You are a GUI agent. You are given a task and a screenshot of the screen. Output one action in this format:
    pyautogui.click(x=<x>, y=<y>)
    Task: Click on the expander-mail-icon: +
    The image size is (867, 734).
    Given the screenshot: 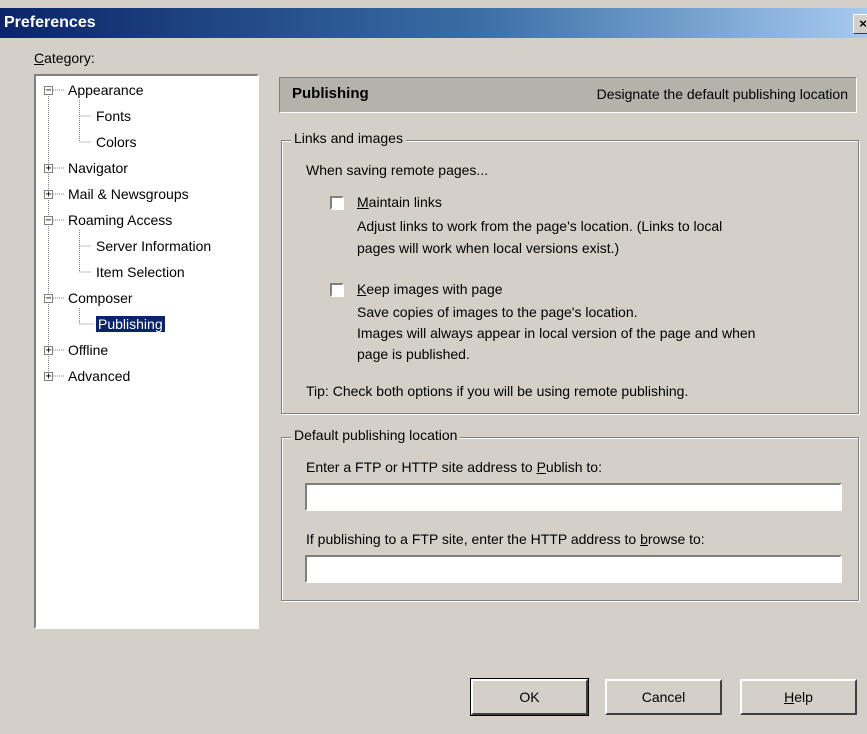 What is the action you would take?
    pyautogui.click(x=48, y=195)
    